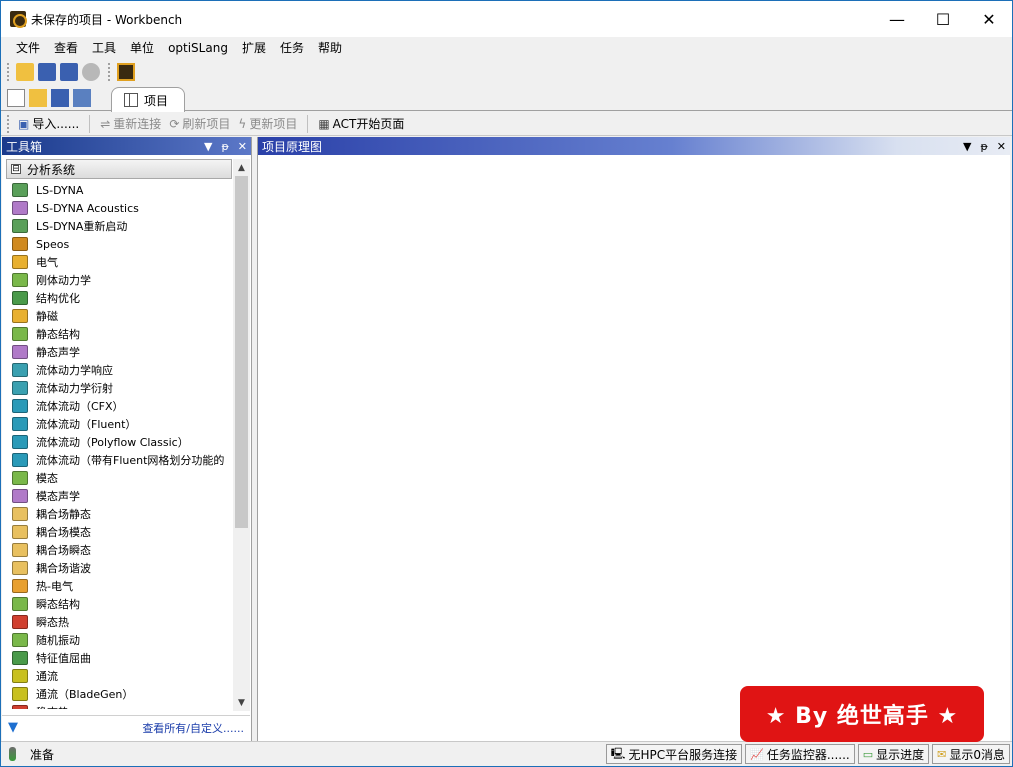  Describe the element at coordinates (119, 622) in the screenshot. I see `list-item: 瞬态热` at that location.